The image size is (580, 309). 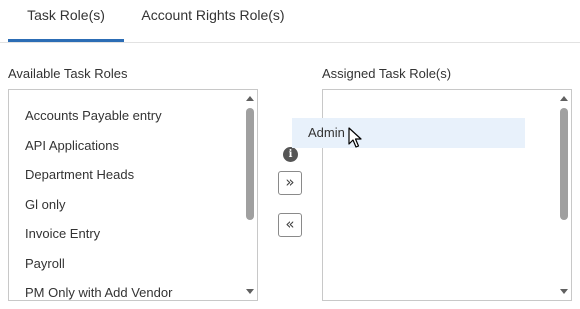 What do you see at coordinates (93, 116) in the screenshot?
I see `list-item: Accounts Payable entry` at bounding box center [93, 116].